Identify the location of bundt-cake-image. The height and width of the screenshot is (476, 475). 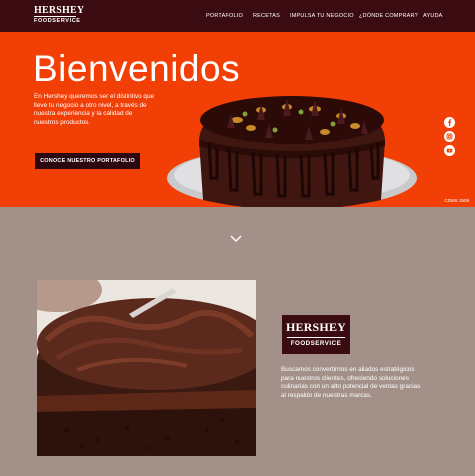
(292, 151).